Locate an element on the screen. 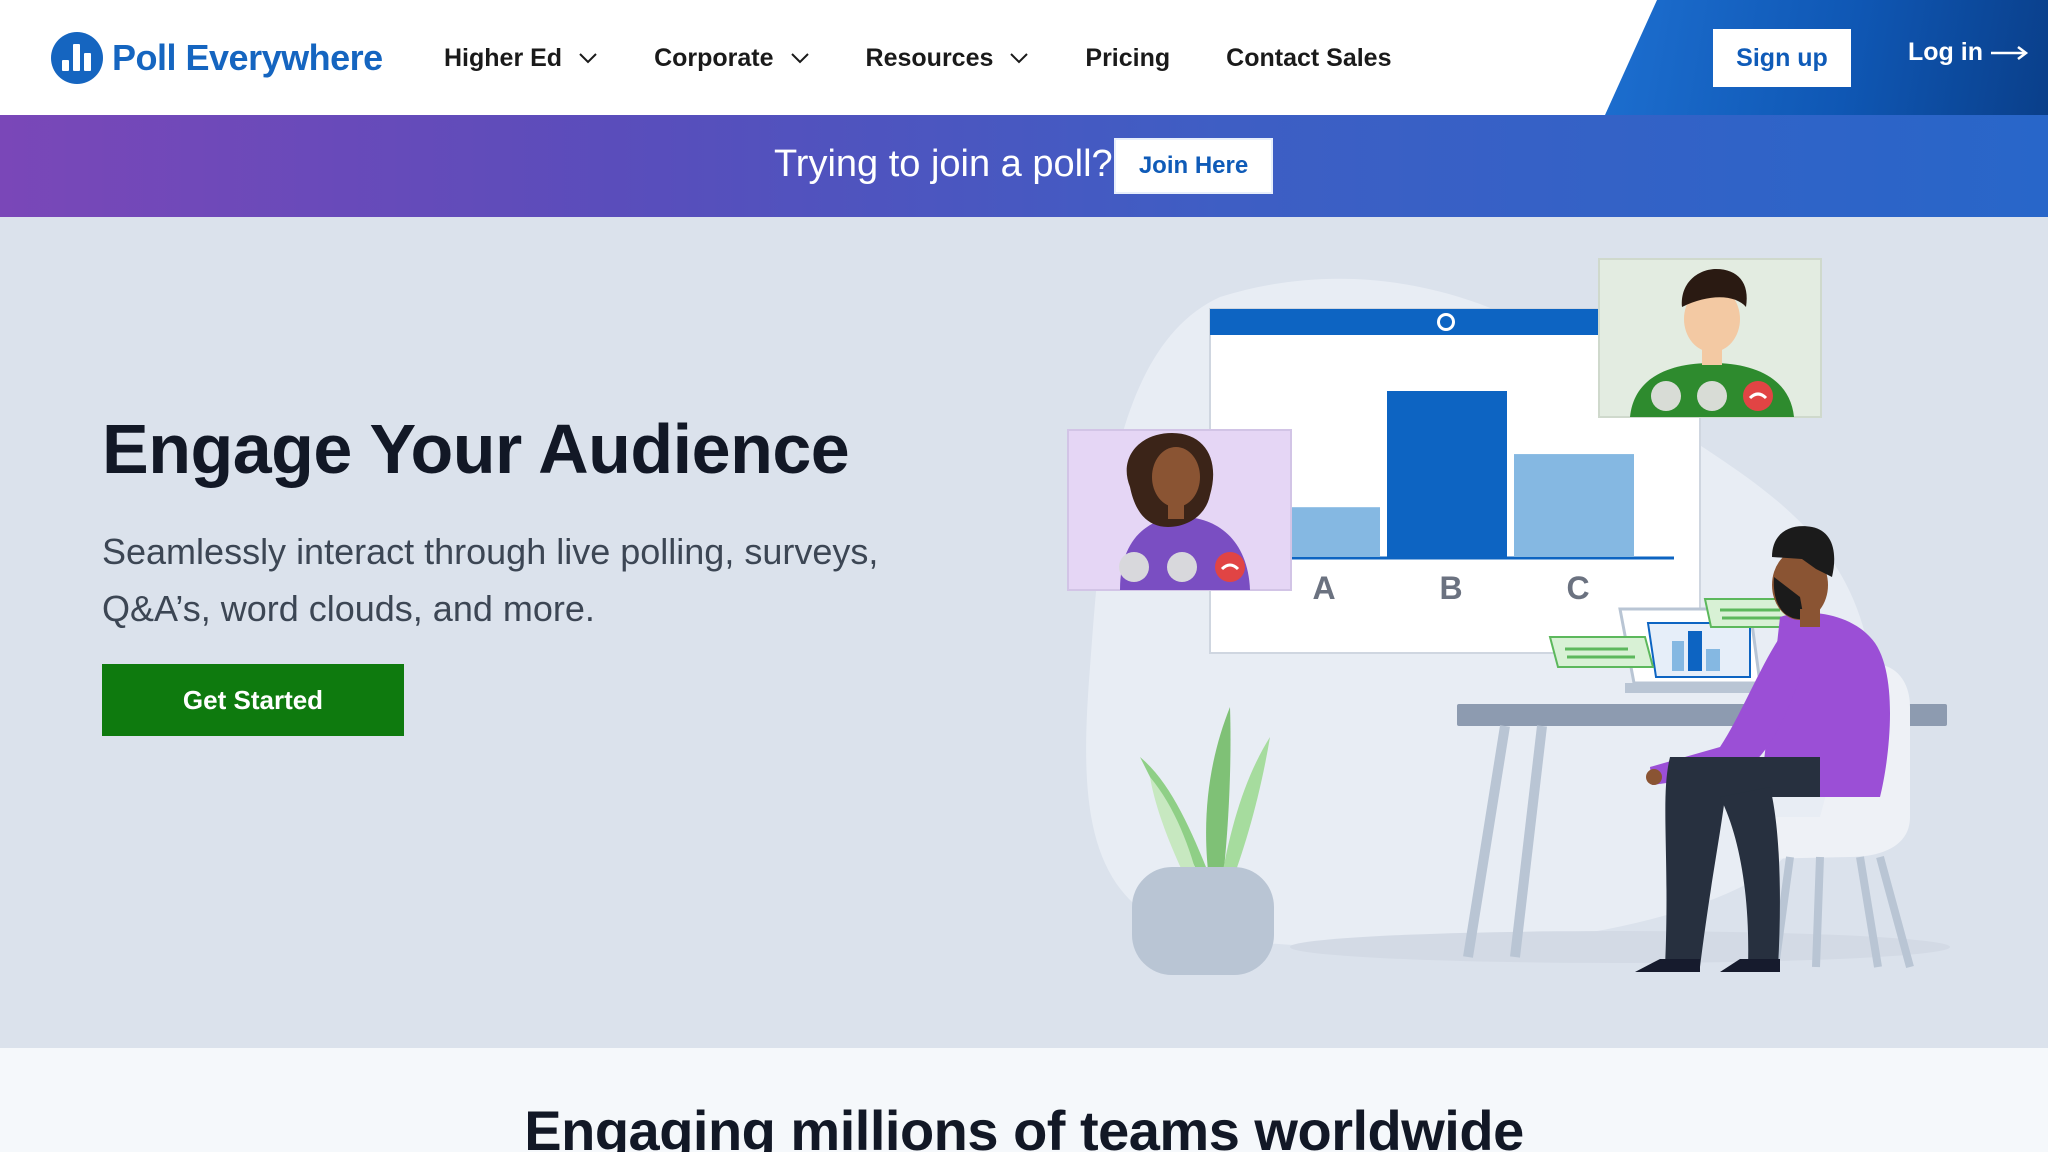 The height and width of the screenshot is (1152, 2048). nav-label: Contact Sales is located at coordinates (1309, 57).